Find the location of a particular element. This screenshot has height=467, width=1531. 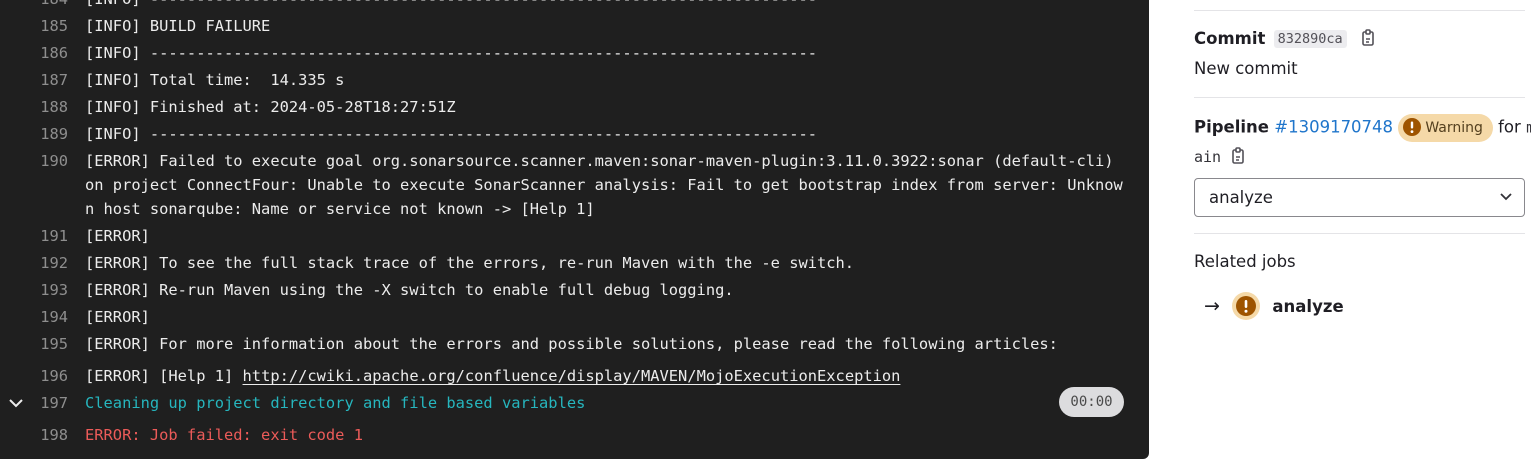

pipeline-ref: ain is located at coordinates (1207, 157).